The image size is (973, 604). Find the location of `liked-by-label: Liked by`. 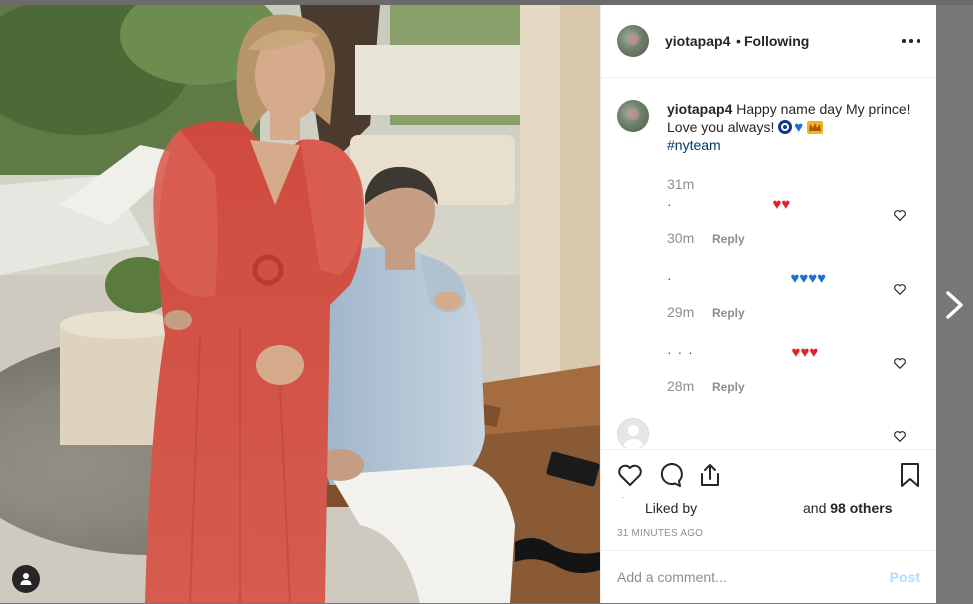

liked-by-label: Liked by is located at coordinates (671, 508).